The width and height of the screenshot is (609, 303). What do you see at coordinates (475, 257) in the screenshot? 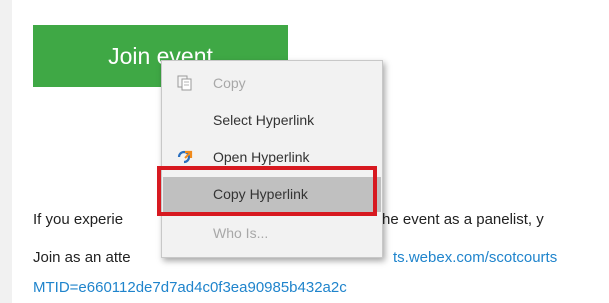
I see `attendee-link: ts.webex.com/scotcourts` at bounding box center [475, 257].